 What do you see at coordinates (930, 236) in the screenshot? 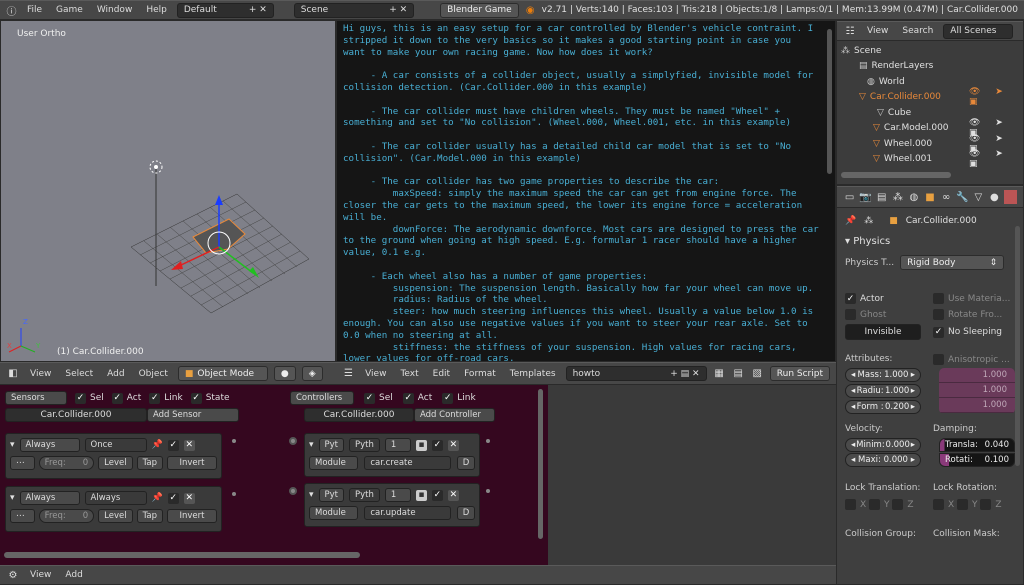
I see `physics-panel-header: ▾ Physics` at bounding box center [930, 236].